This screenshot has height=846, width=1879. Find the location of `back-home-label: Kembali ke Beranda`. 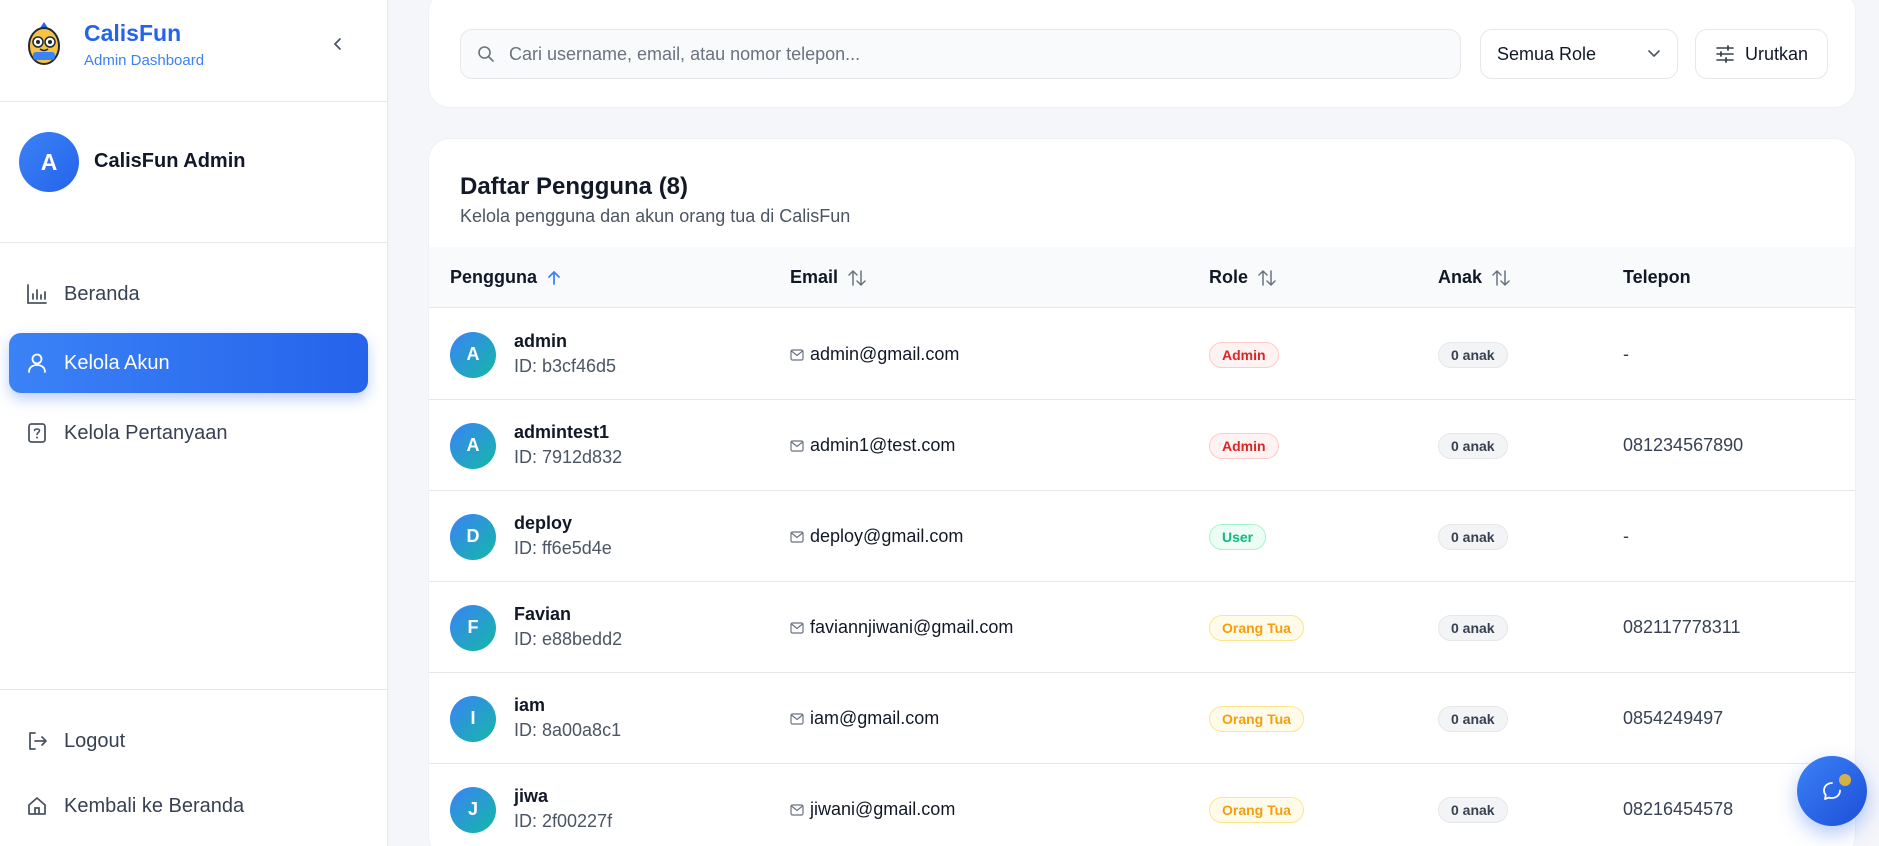

back-home-label: Kembali ke Beranda is located at coordinates (154, 805).